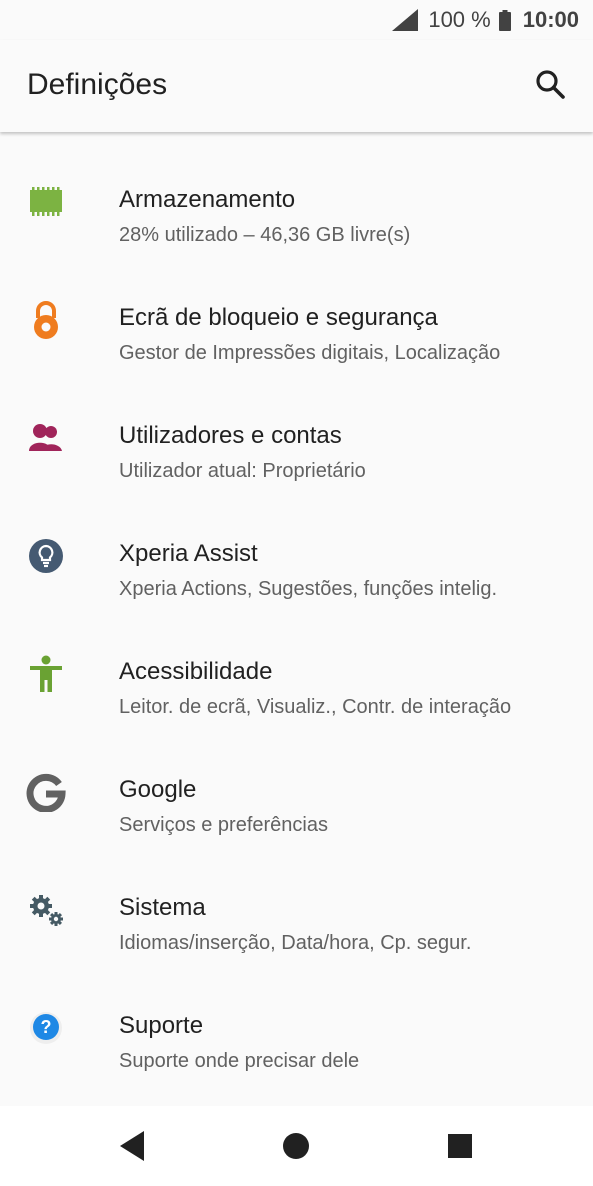  What do you see at coordinates (504, 20) in the screenshot?
I see `battery-icon` at bounding box center [504, 20].